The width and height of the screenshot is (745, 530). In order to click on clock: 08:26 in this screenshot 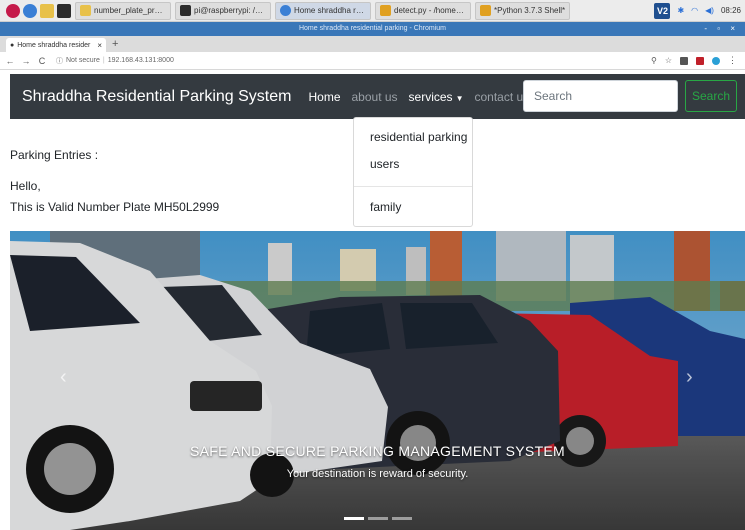, I will do `click(730, 10)`.